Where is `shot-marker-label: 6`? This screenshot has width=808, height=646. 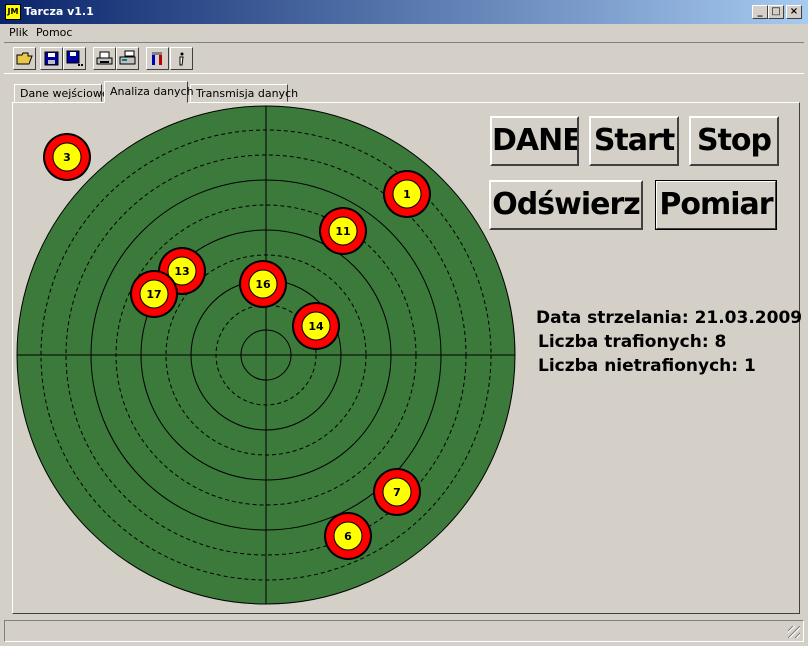
shot-marker-label: 6 is located at coordinates (348, 536).